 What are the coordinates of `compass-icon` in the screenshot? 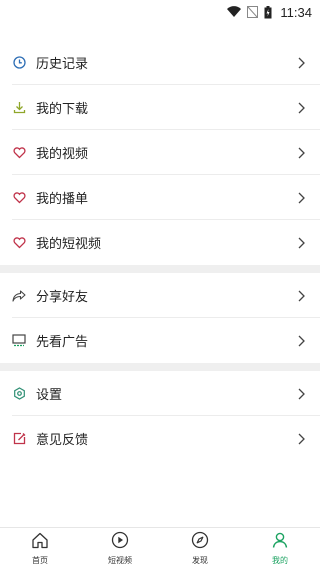 It's located at (200, 542).